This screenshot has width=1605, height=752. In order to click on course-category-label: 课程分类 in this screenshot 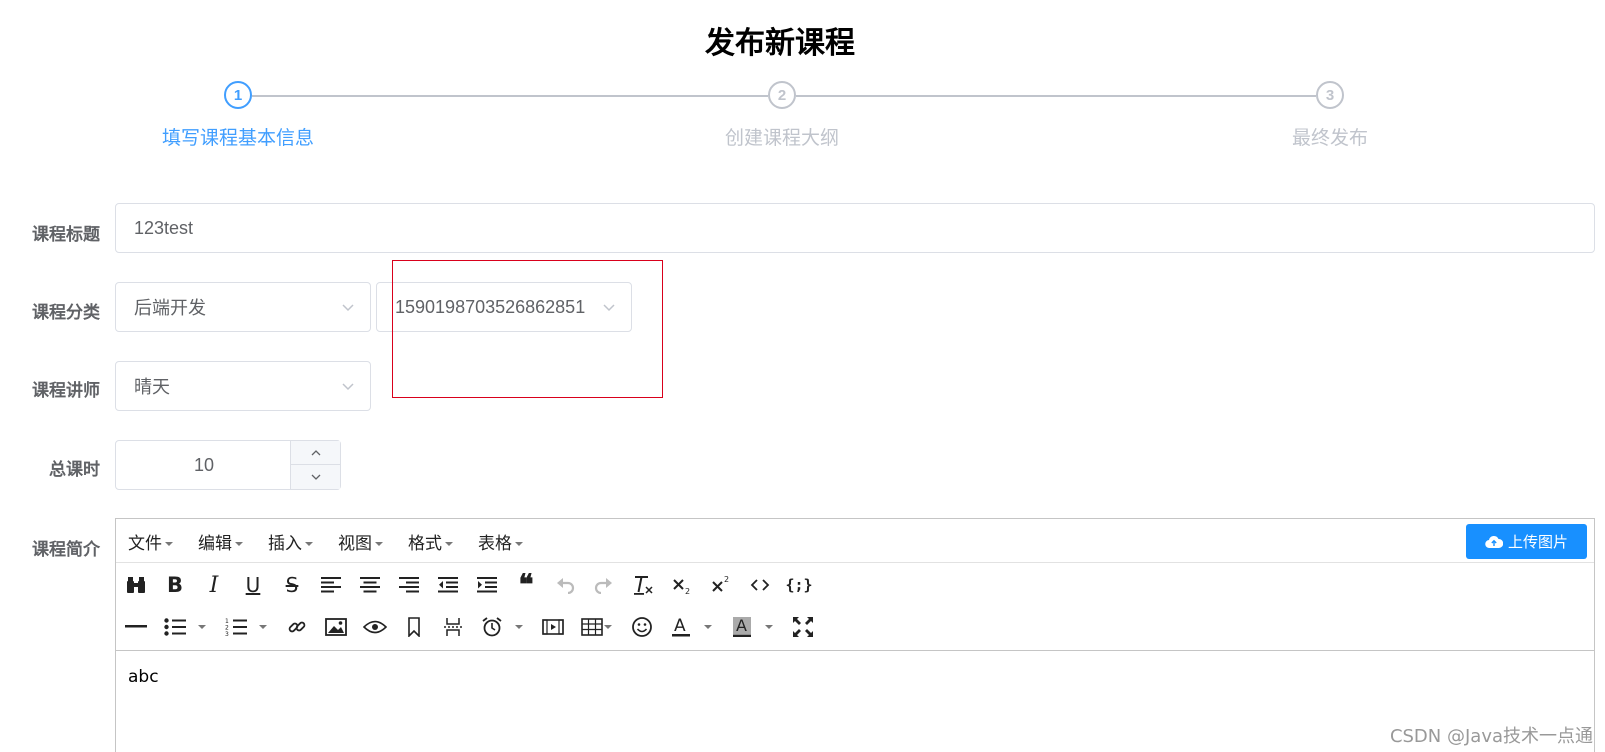, I will do `click(66, 313)`.